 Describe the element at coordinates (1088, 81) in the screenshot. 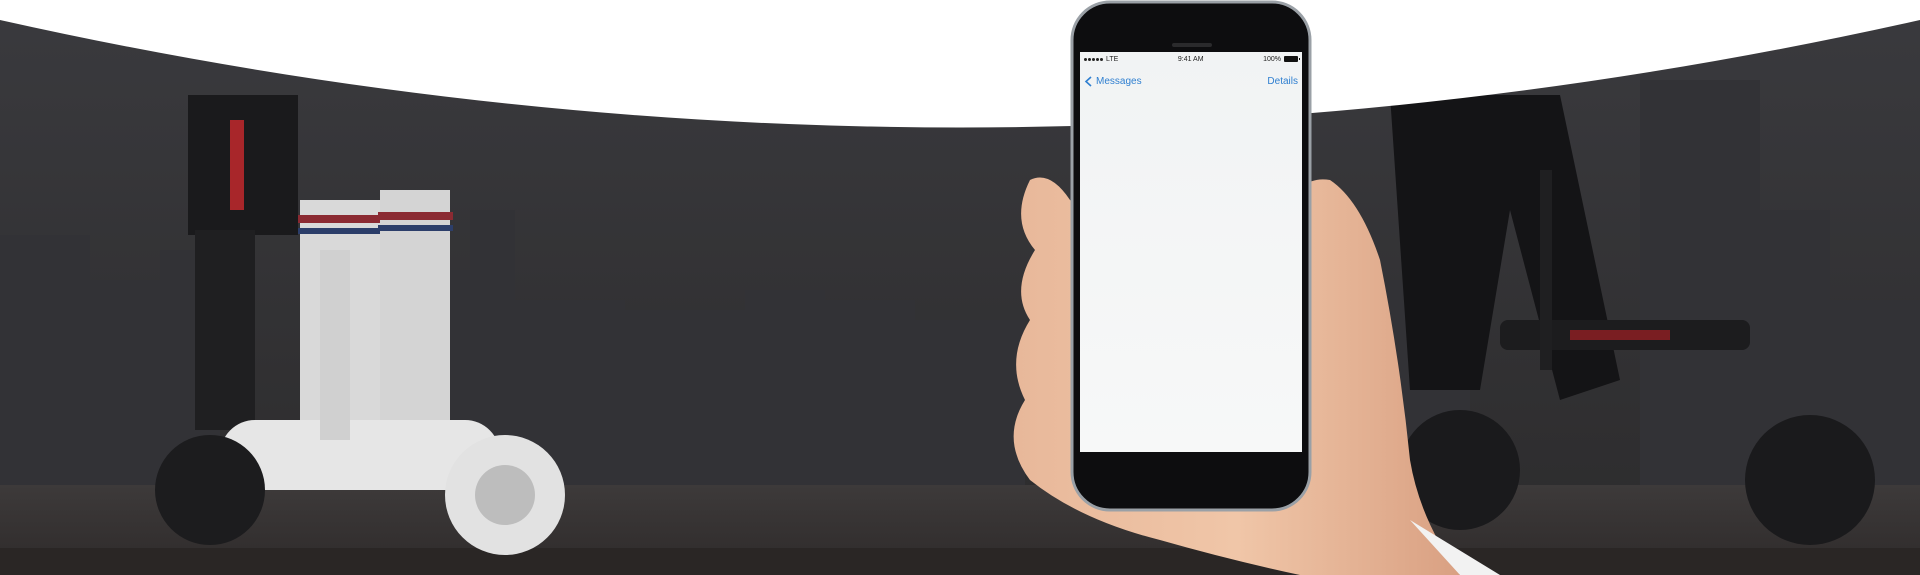

I see `chevron-left-icon` at that location.